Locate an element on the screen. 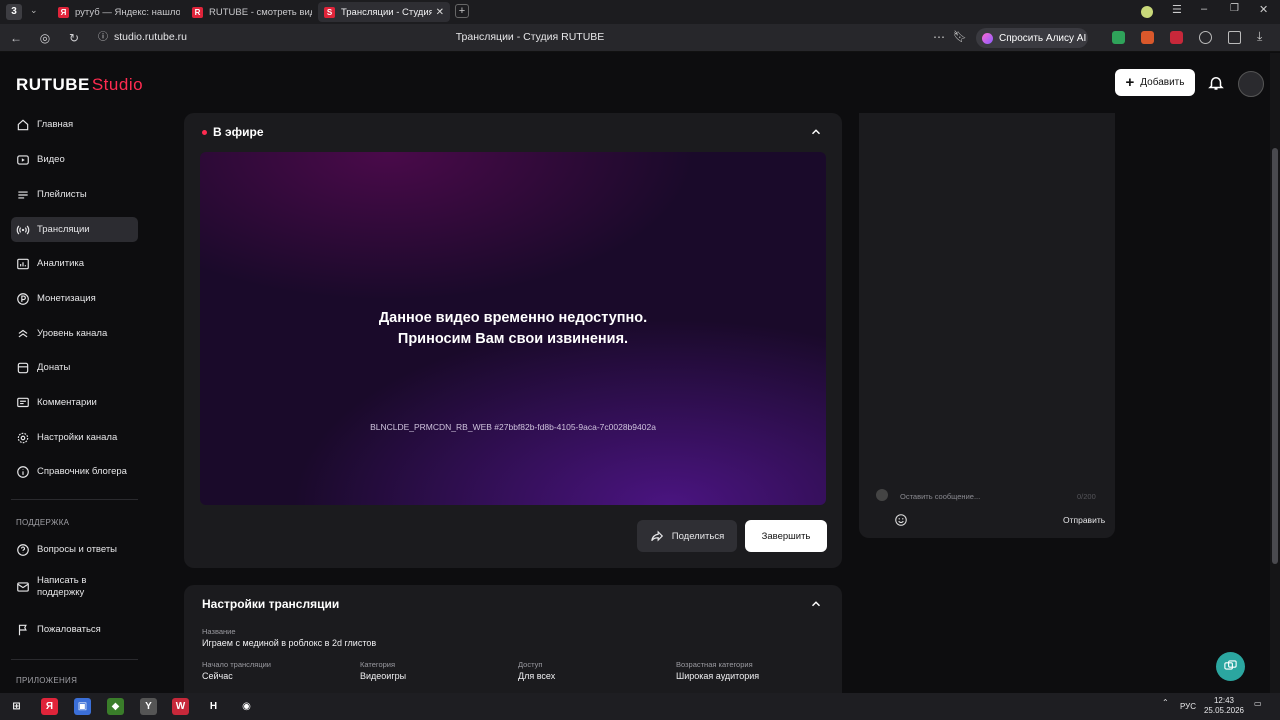 The height and width of the screenshot is (720, 1280). bookmark-icon: 🔖︎ is located at coordinates (960, 36).